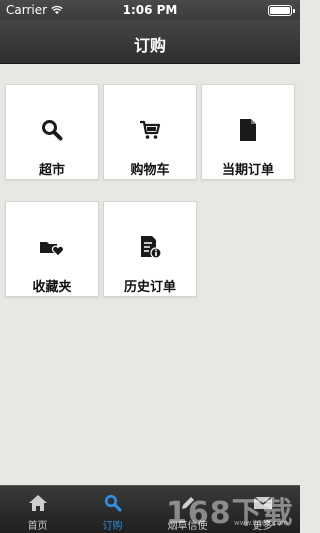 This screenshot has height=533, width=320. I want to click on battery-fill, so click(280, 10).